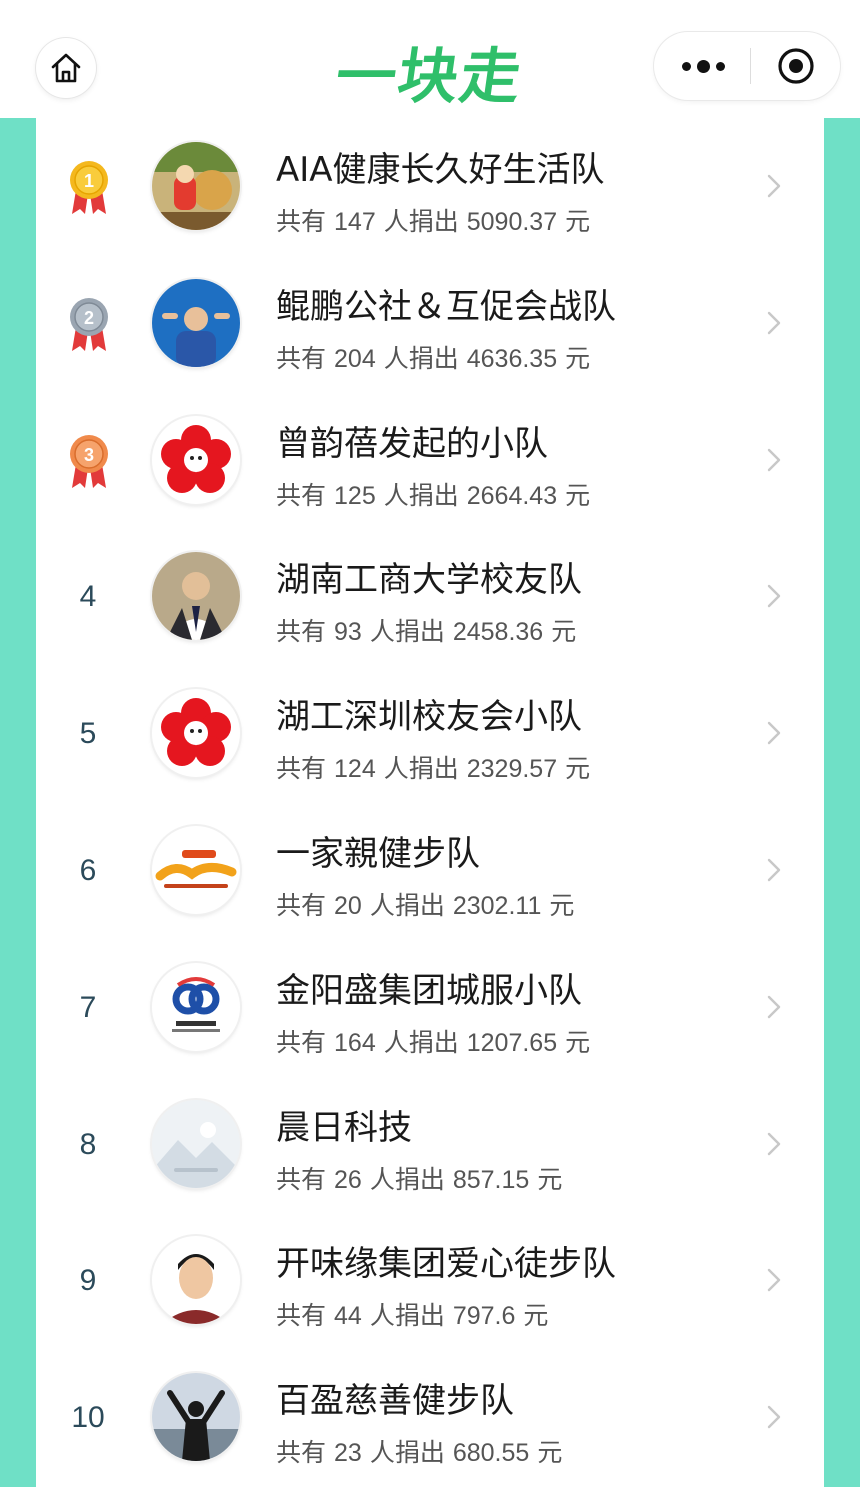 This screenshot has height=1487, width=860. What do you see at coordinates (355, 769) in the screenshot?
I see `member-count: 124` at bounding box center [355, 769].